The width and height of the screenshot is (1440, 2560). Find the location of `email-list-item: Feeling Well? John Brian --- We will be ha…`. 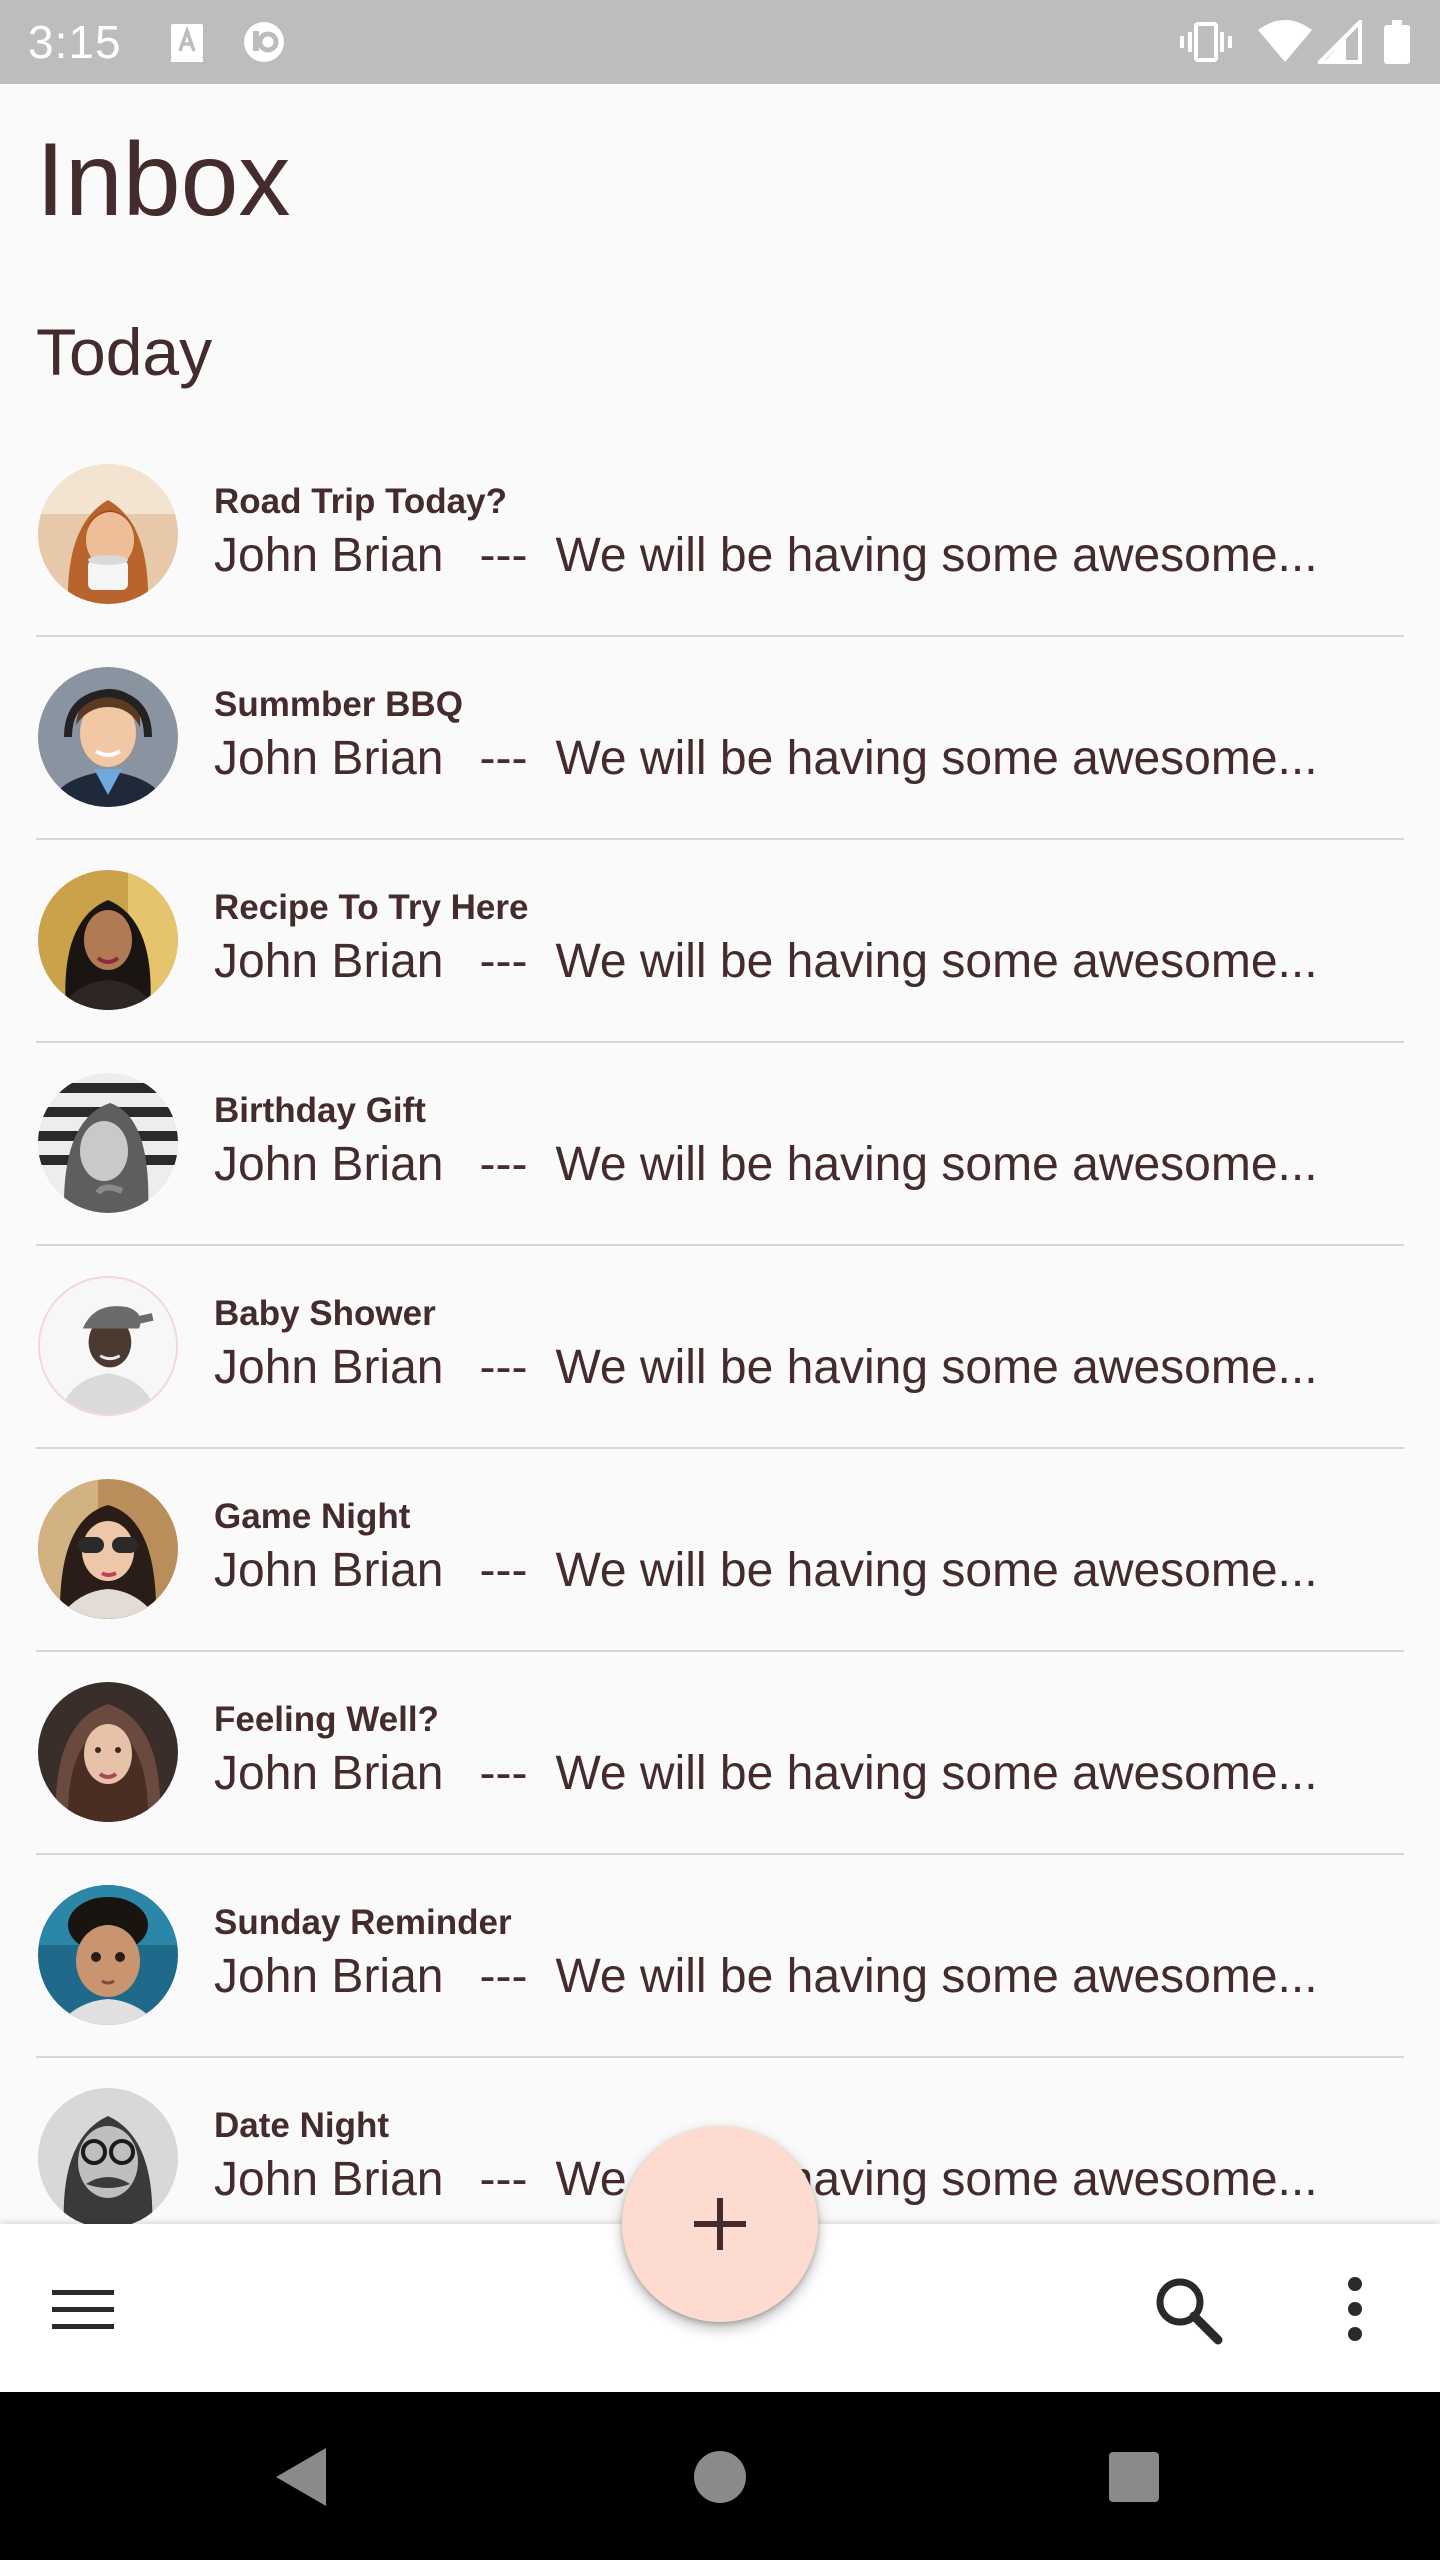

email-list-item: Feeling Well? John Brian --- We will be ha… is located at coordinates (720, 1753).